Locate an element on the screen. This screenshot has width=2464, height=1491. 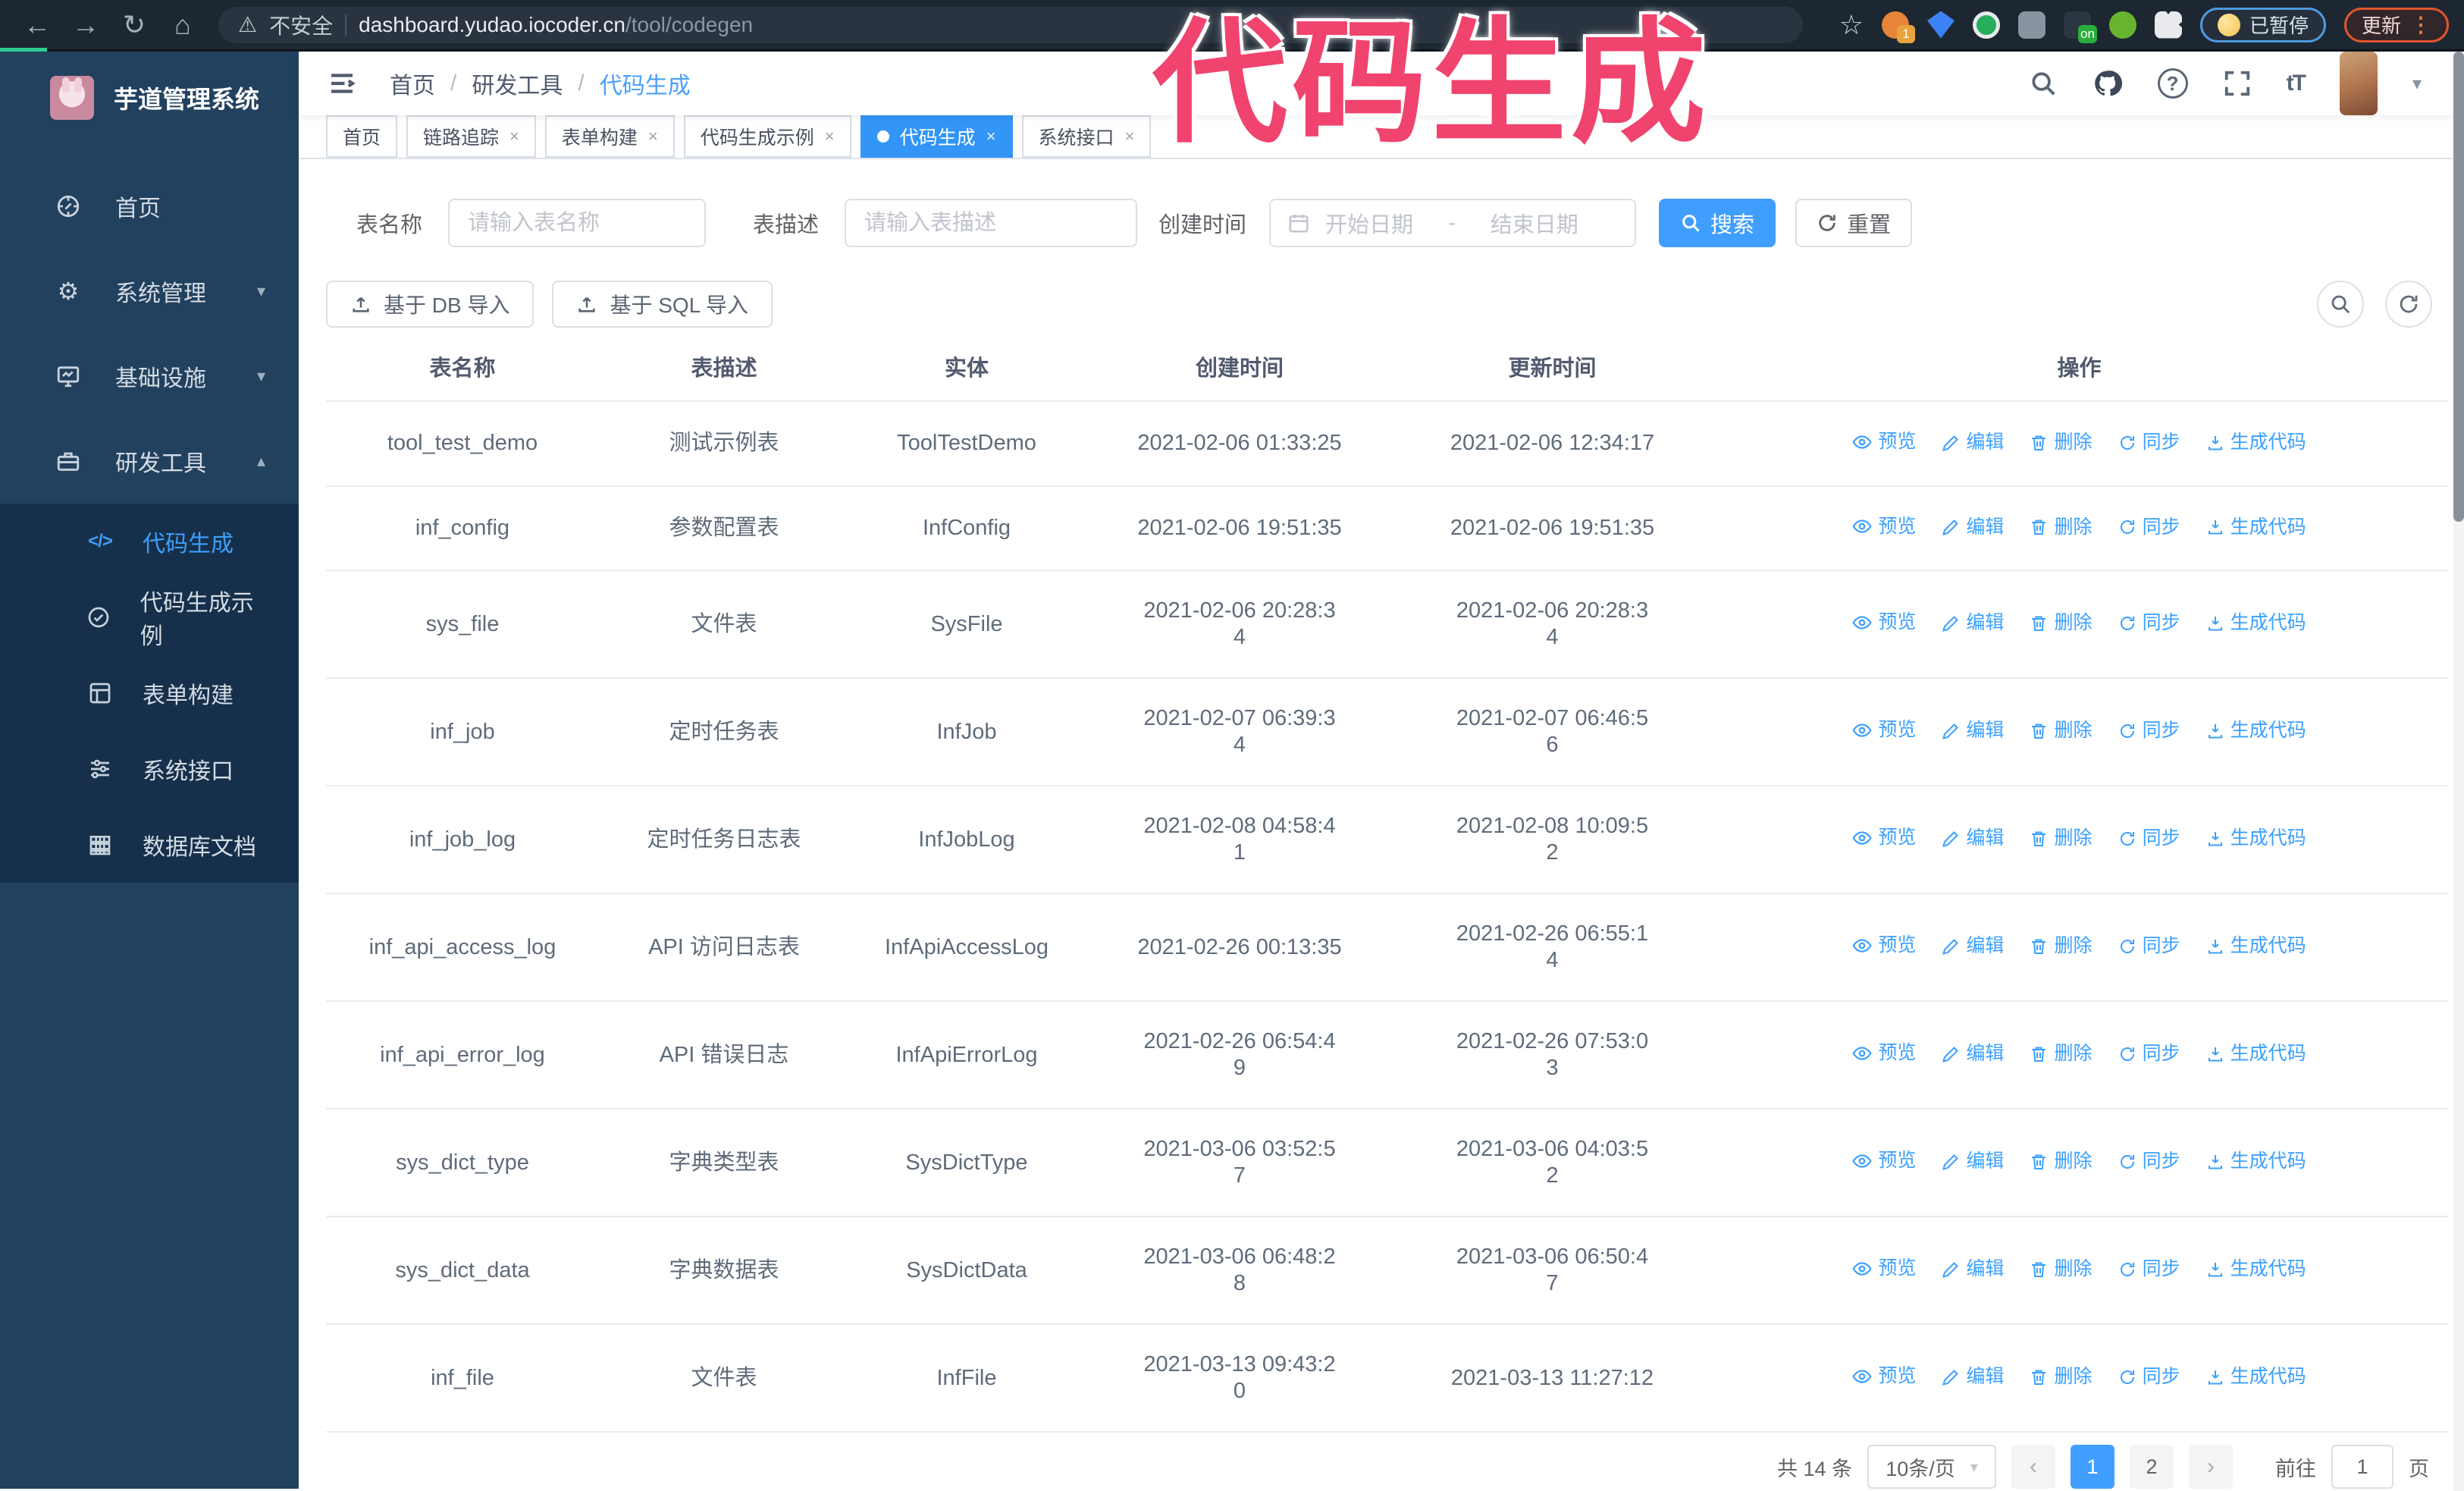
sidebar-item-infra: 基础设施 ▾ is located at coordinates (150, 376).